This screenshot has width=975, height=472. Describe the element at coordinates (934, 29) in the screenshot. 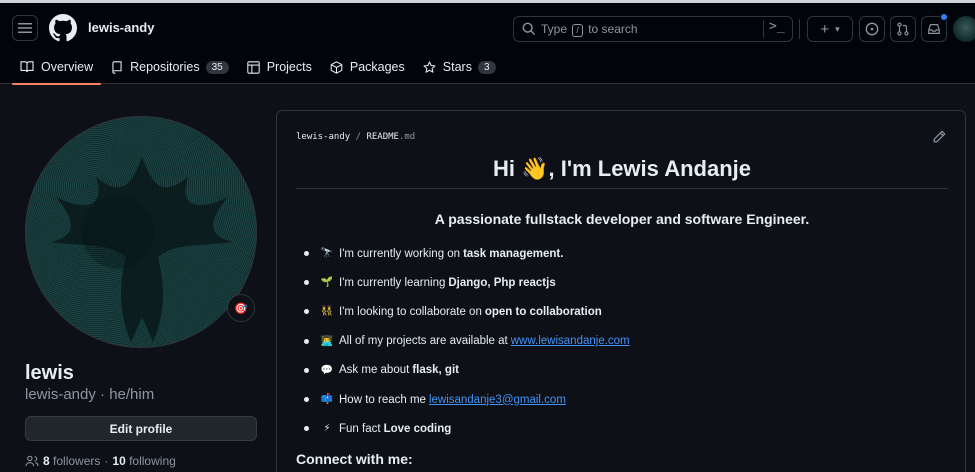

I see `inbox-icon` at that location.